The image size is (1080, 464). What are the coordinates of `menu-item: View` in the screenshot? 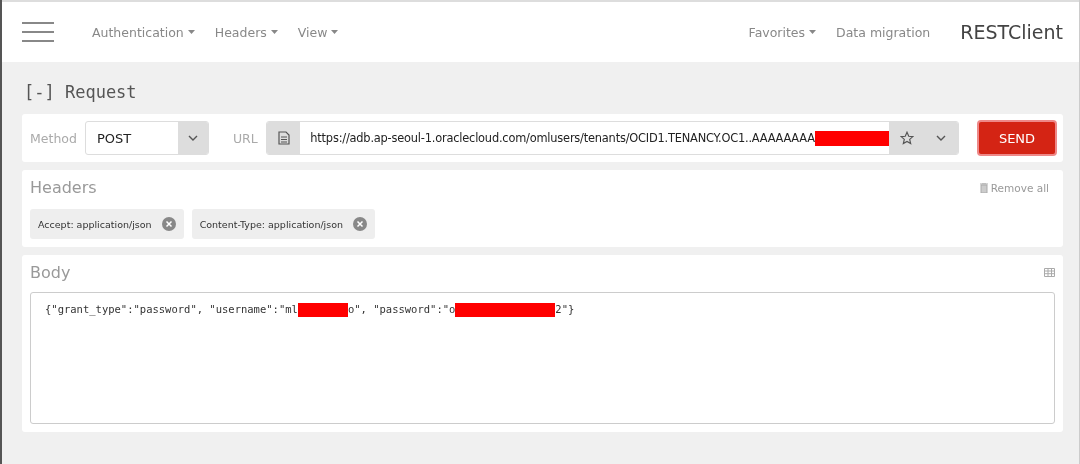 It's located at (318, 32).